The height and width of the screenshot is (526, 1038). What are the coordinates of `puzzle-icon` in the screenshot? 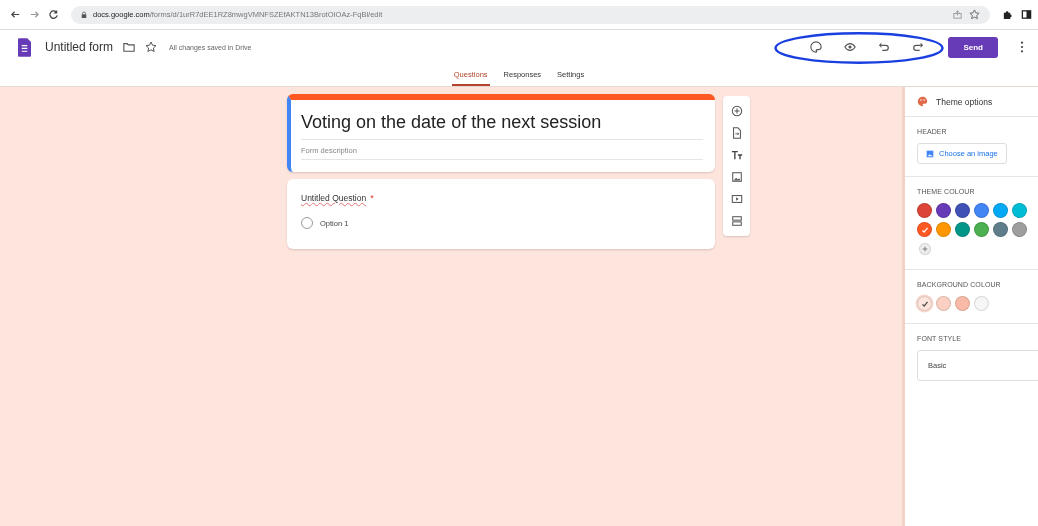 It's located at (1007, 14).